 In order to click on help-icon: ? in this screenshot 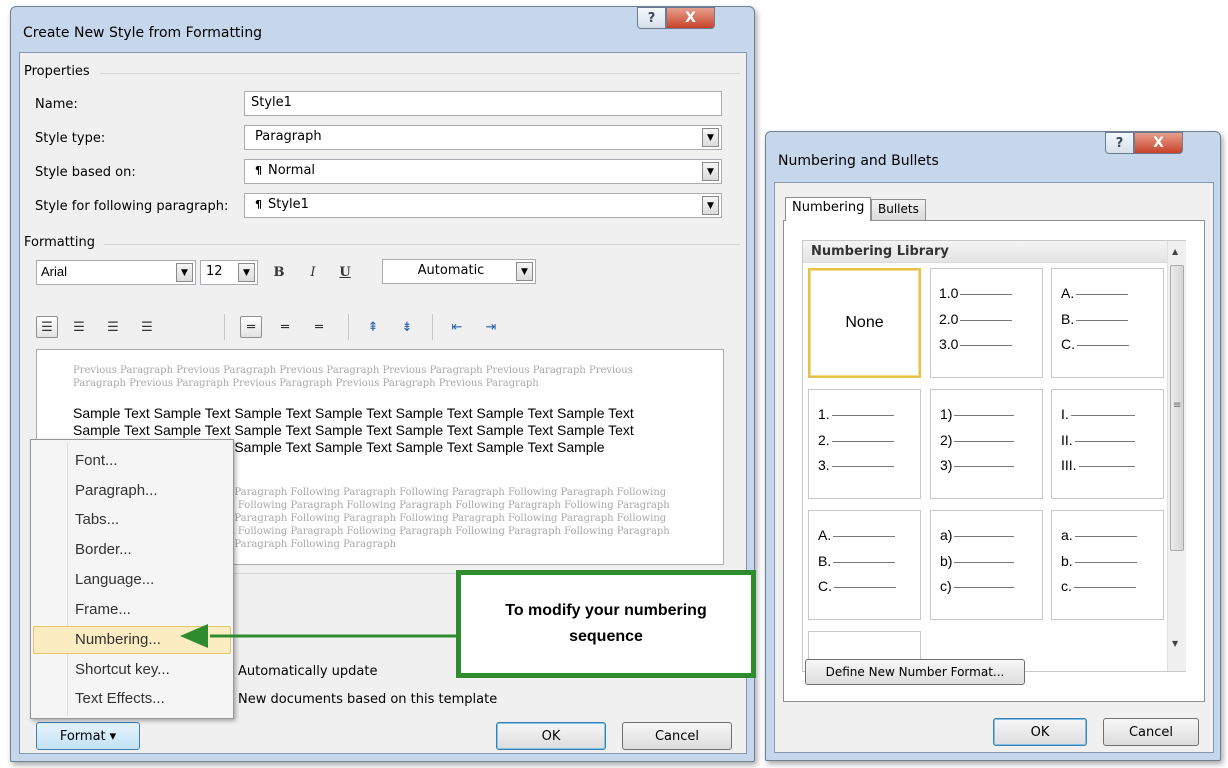, I will do `click(1119, 143)`.